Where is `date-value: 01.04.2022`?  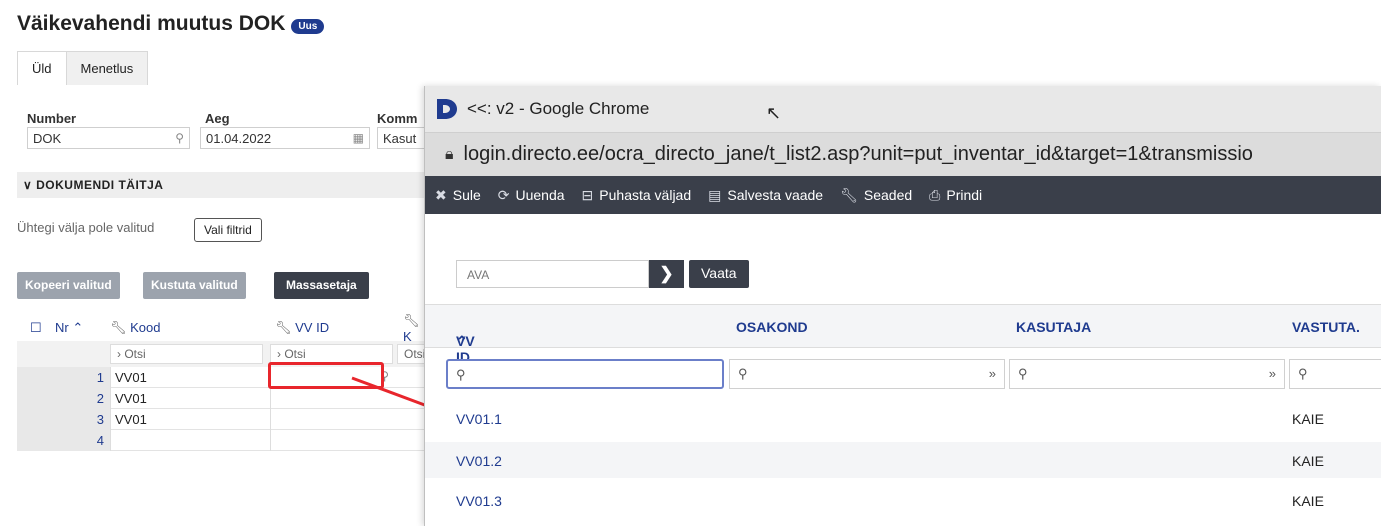
date-value: 01.04.2022 is located at coordinates (239, 138).